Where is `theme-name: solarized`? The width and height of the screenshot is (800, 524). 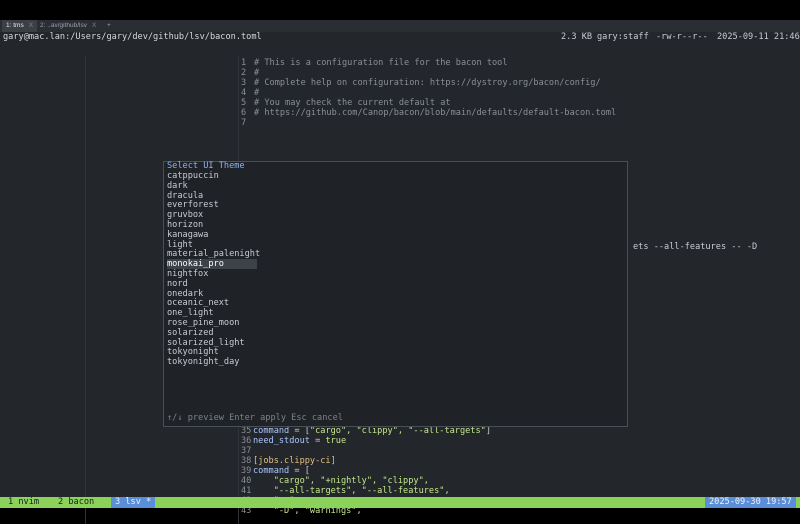
theme-name: solarized is located at coordinates (190, 332).